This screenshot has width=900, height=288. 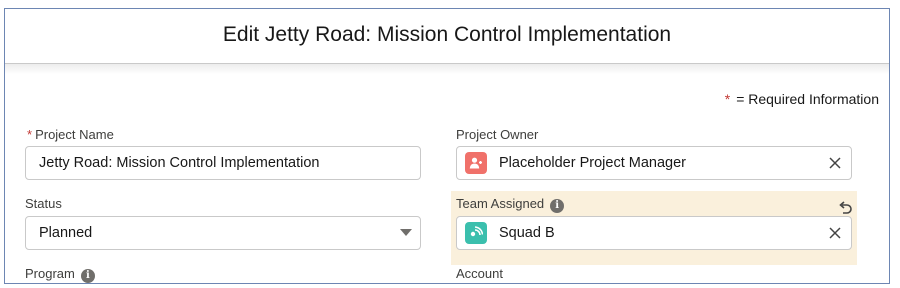 What do you see at coordinates (835, 233) in the screenshot?
I see `clear-team-icon` at bounding box center [835, 233].